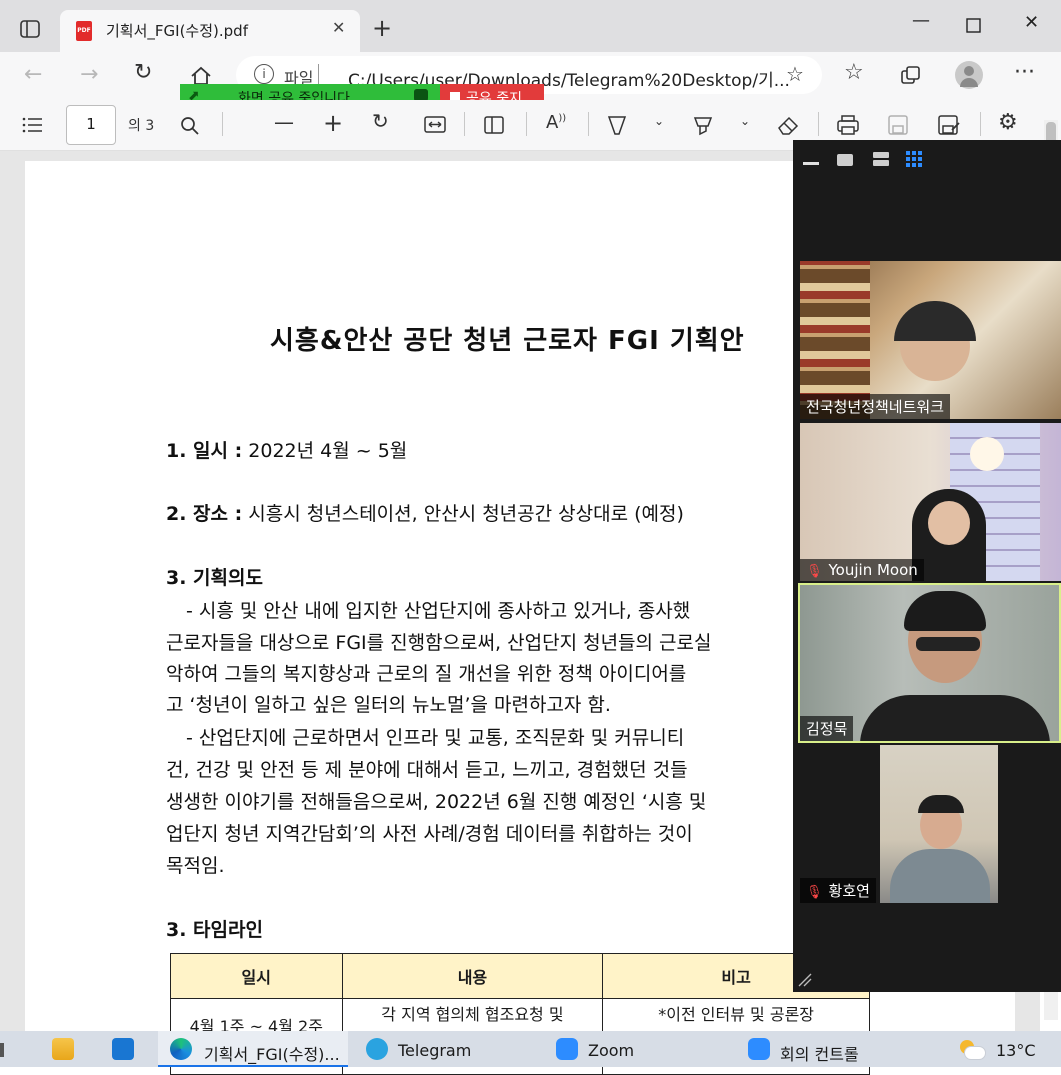 This screenshot has width=1061, height=1075. Describe the element at coordinates (325, 451) in the screenshot. I see `date-value: 2022년 4월 ~ 5월` at that location.